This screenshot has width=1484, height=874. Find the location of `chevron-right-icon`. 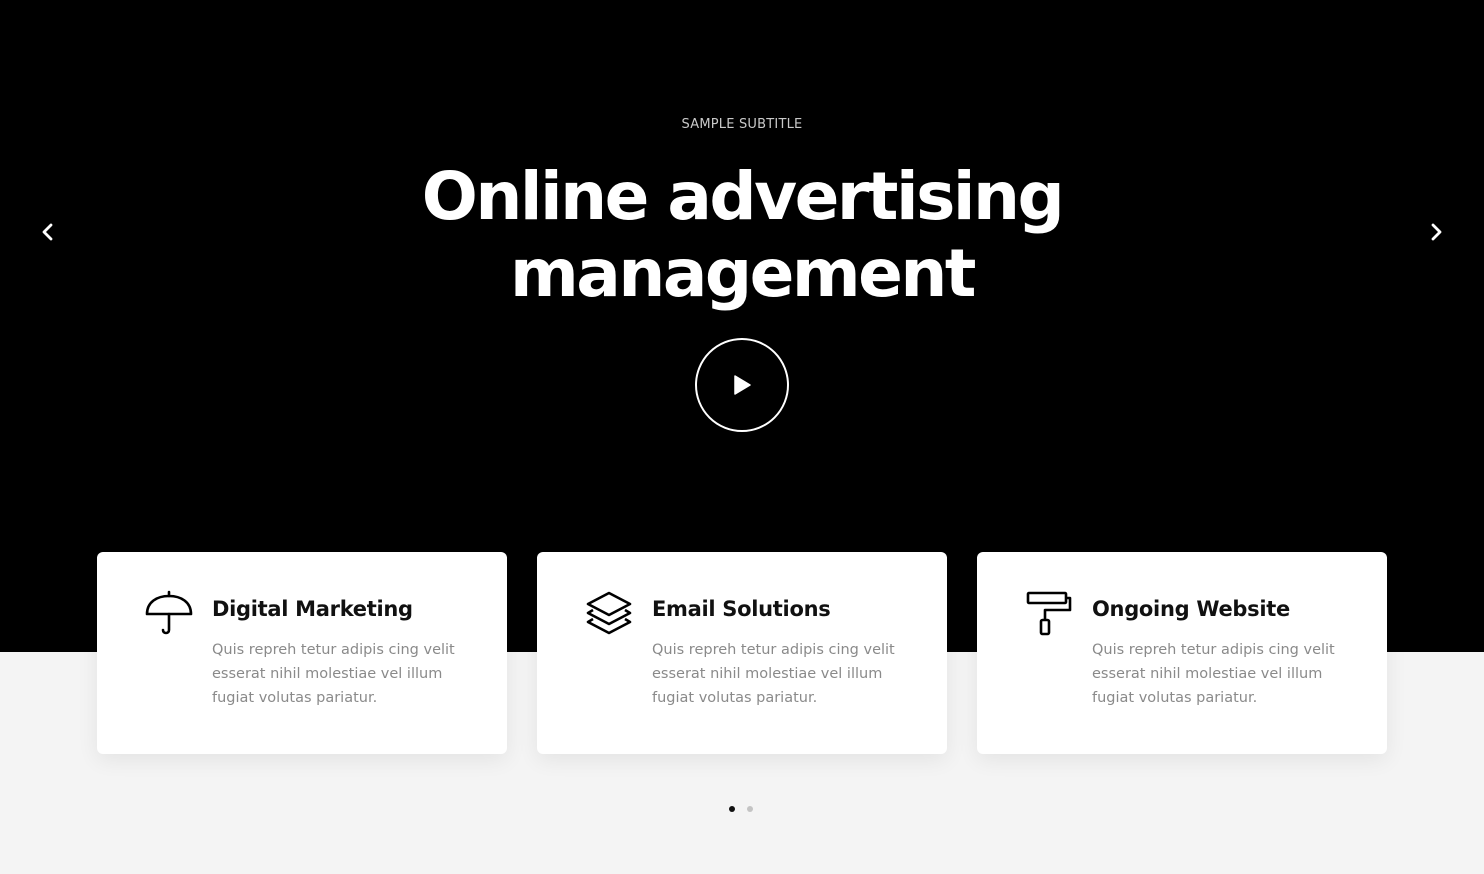

chevron-right-icon is located at coordinates (1436, 232).